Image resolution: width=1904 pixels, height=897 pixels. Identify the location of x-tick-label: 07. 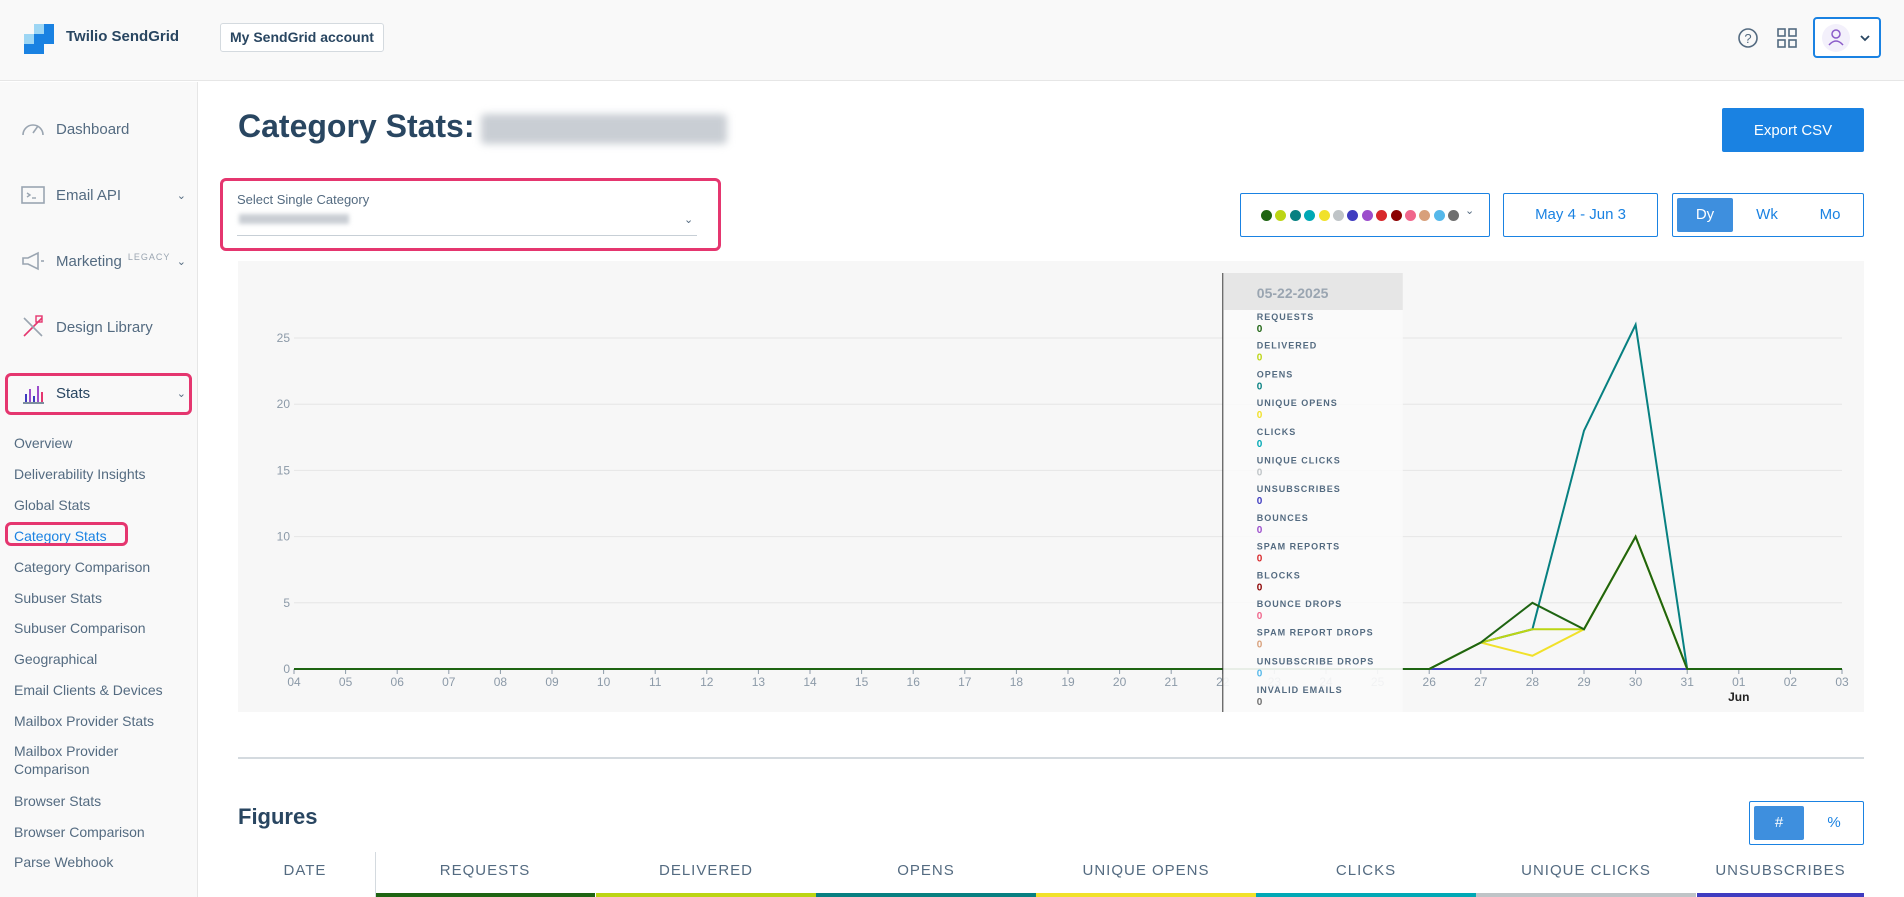
(449, 682).